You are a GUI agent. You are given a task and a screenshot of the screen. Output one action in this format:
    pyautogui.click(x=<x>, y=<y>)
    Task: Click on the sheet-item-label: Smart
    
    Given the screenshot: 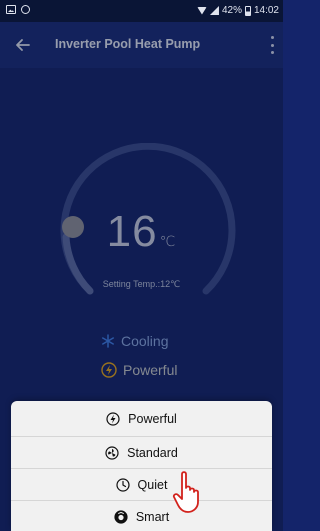 What is the action you would take?
    pyautogui.click(x=152, y=516)
    